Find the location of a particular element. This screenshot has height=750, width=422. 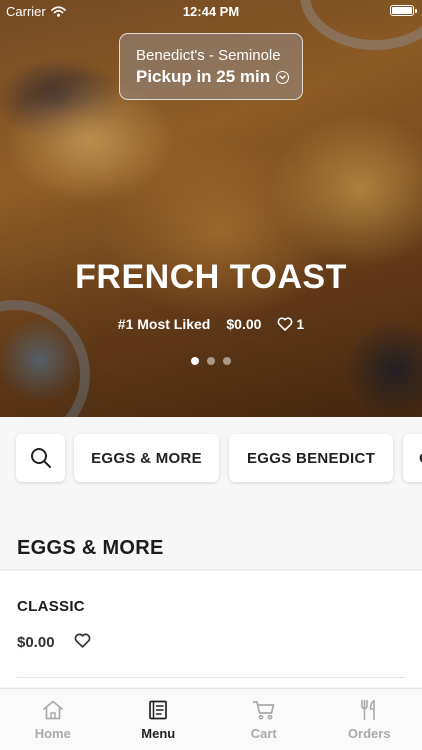

featured-price: $0.00 is located at coordinates (244, 324).